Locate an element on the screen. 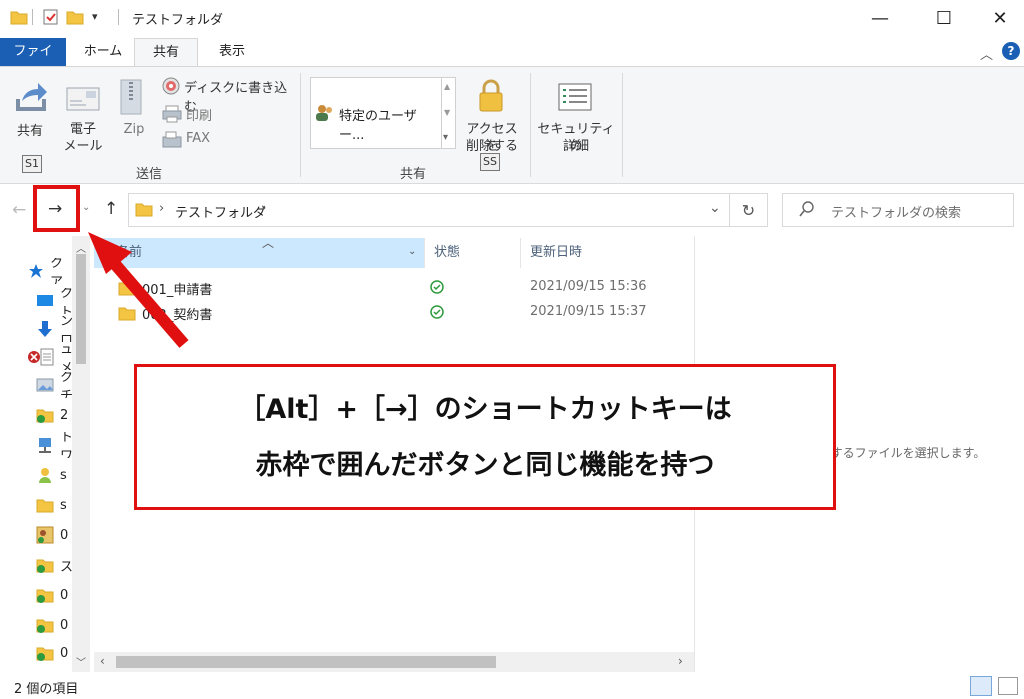 This screenshot has width=1024, height=699. scroll-right-icon: › is located at coordinates (680, 661).